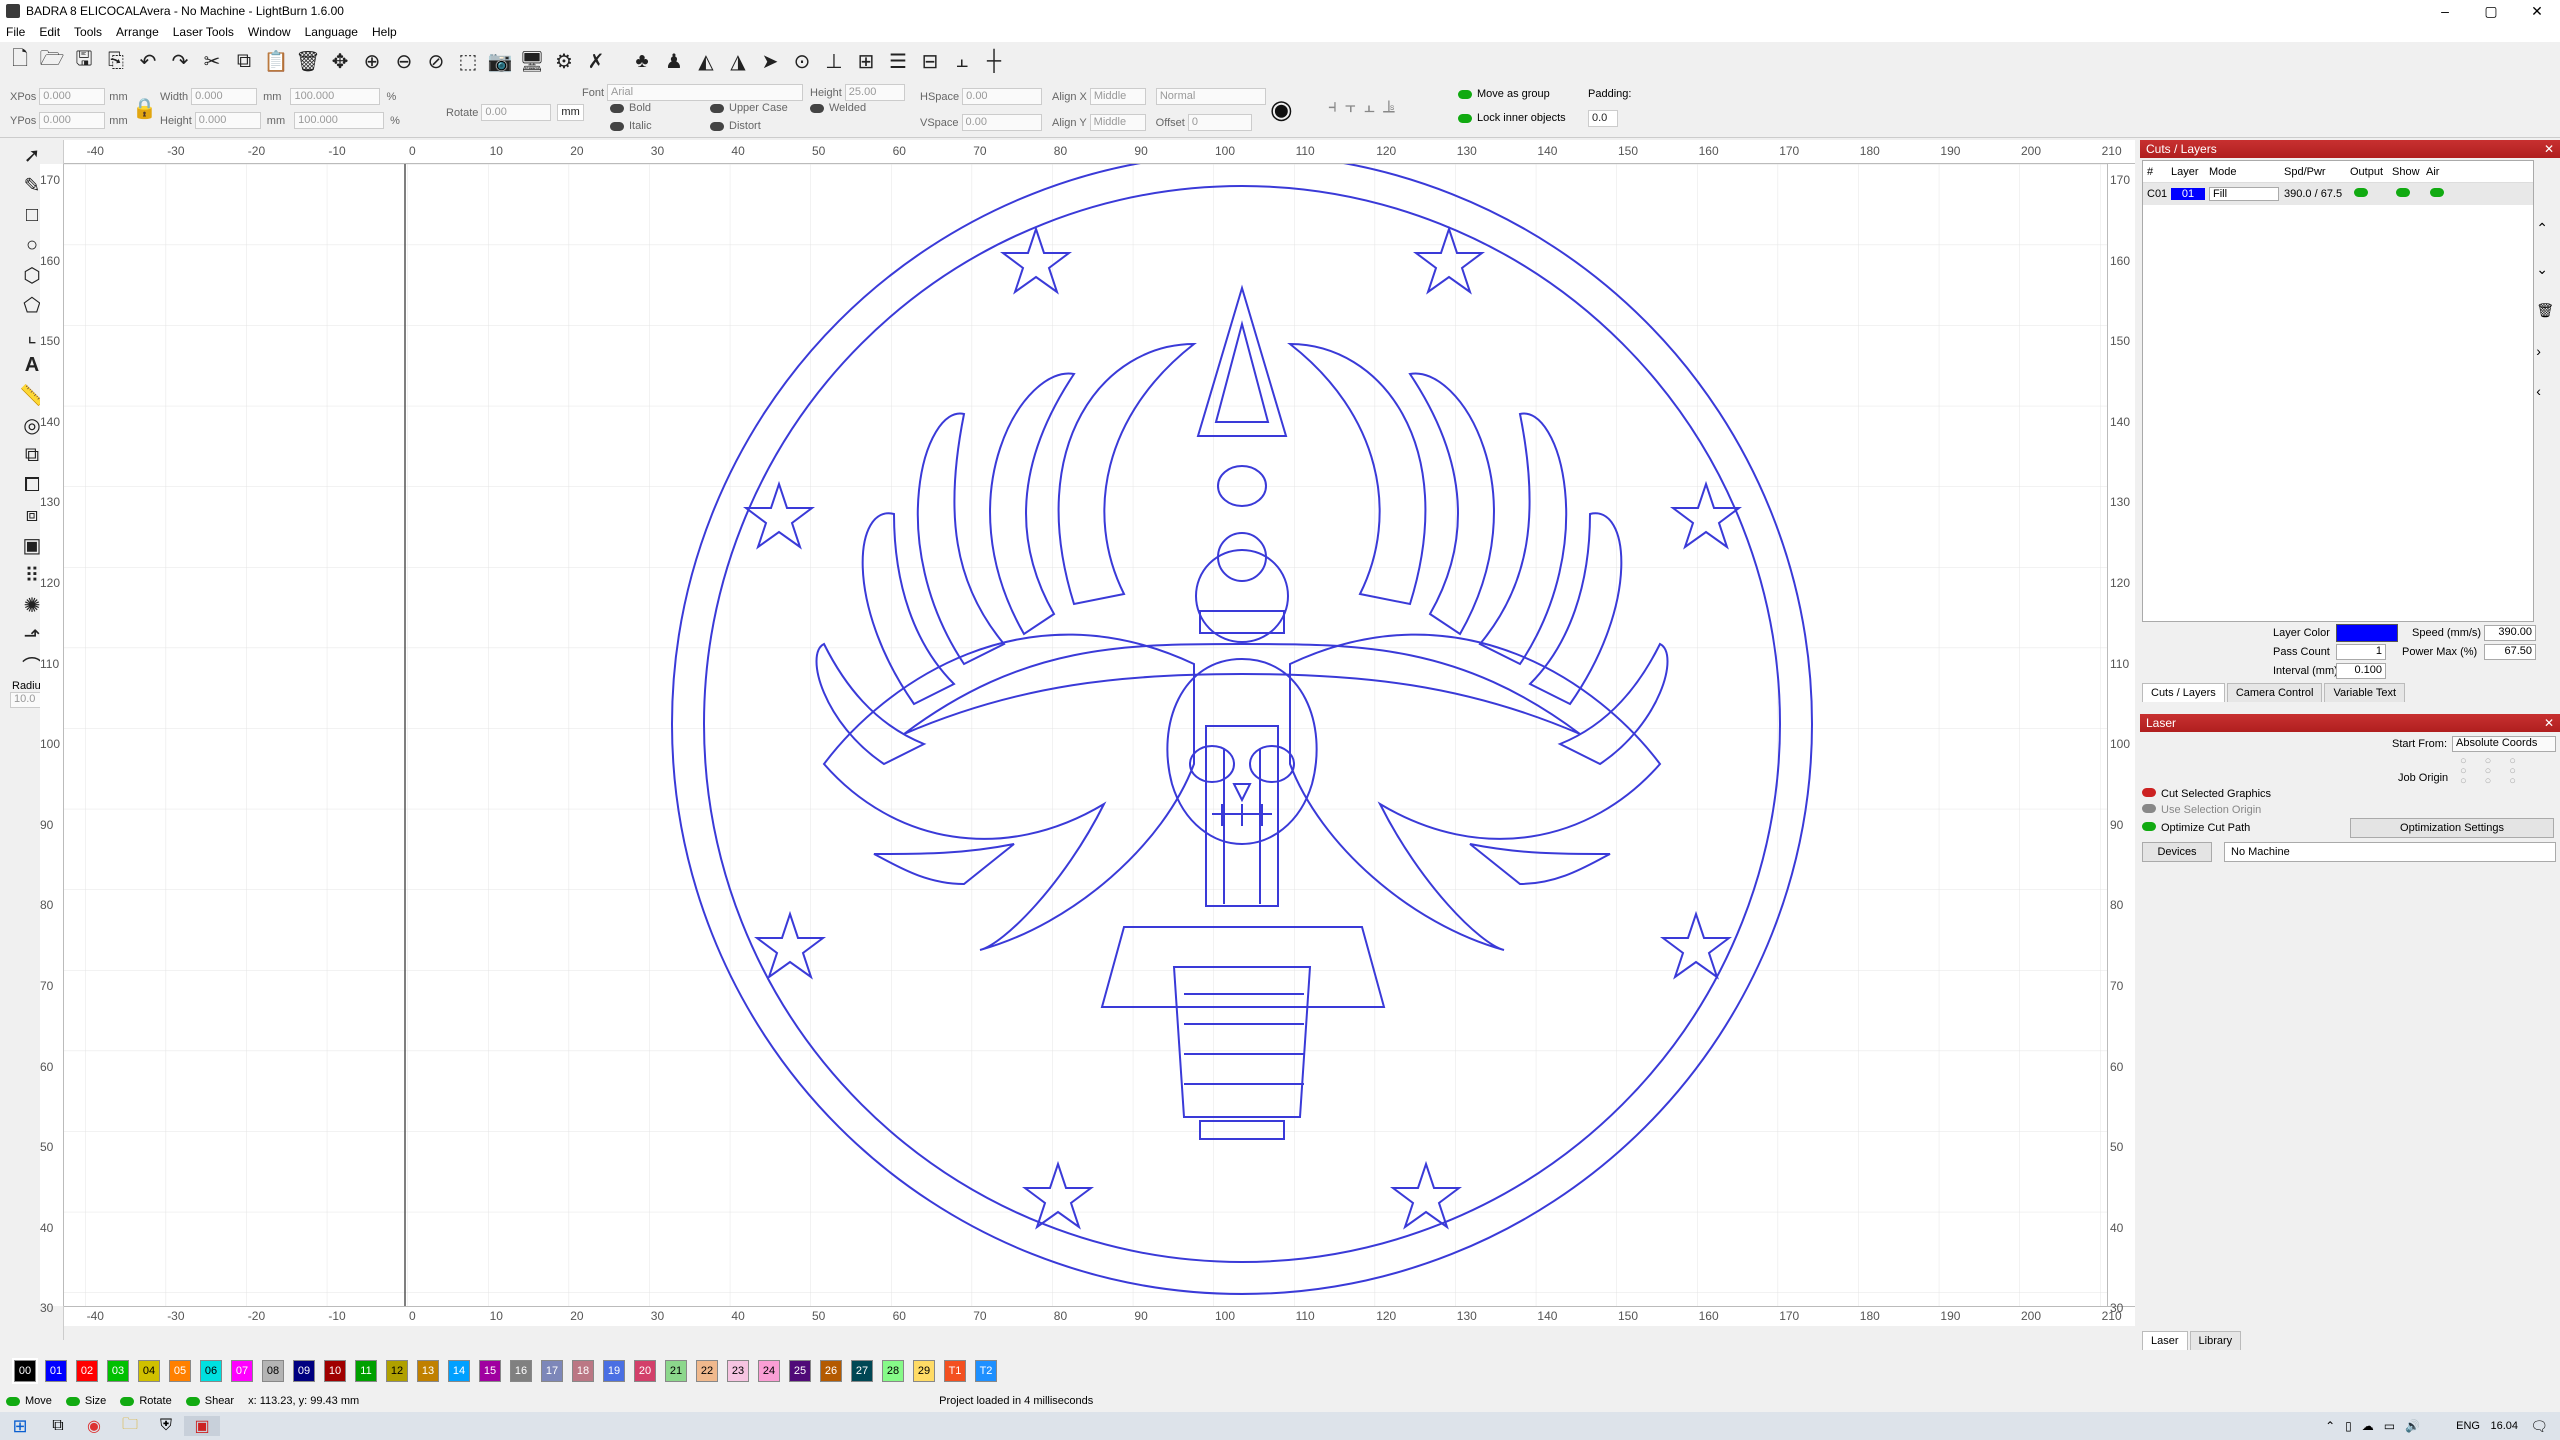  Describe the element at coordinates (404, 61) in the screenshot. I see `zoom-out-icon: ⊖` at that location.